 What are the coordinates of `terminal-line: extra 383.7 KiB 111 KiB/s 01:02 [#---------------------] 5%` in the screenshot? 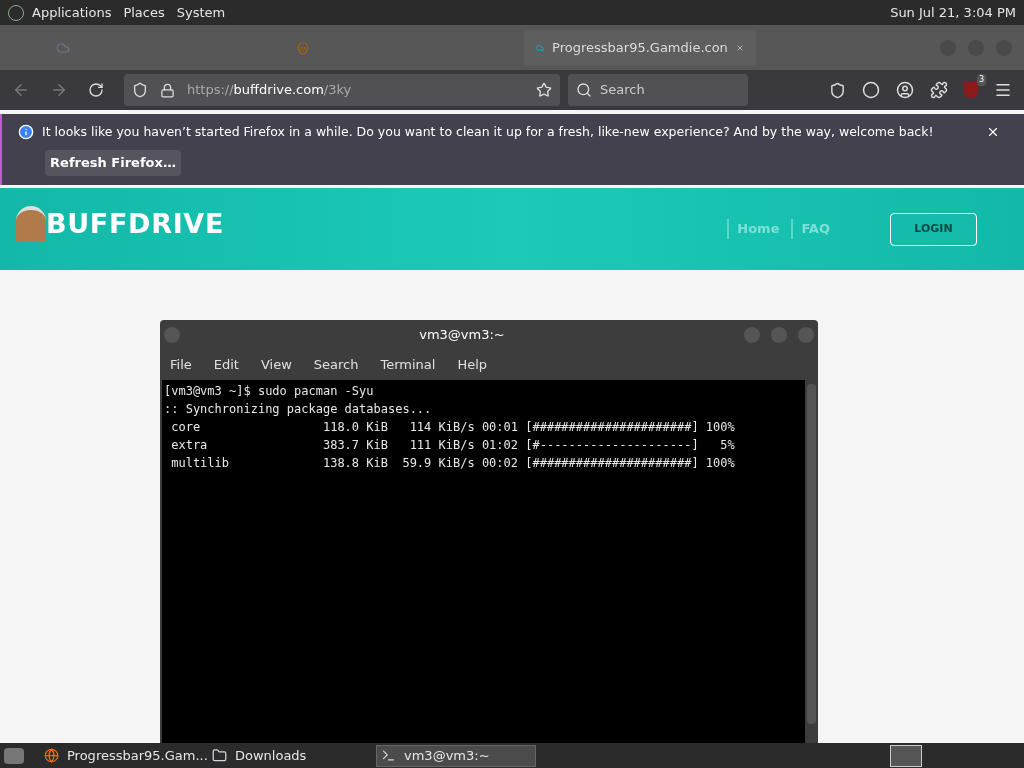 It's located at (453, 445).